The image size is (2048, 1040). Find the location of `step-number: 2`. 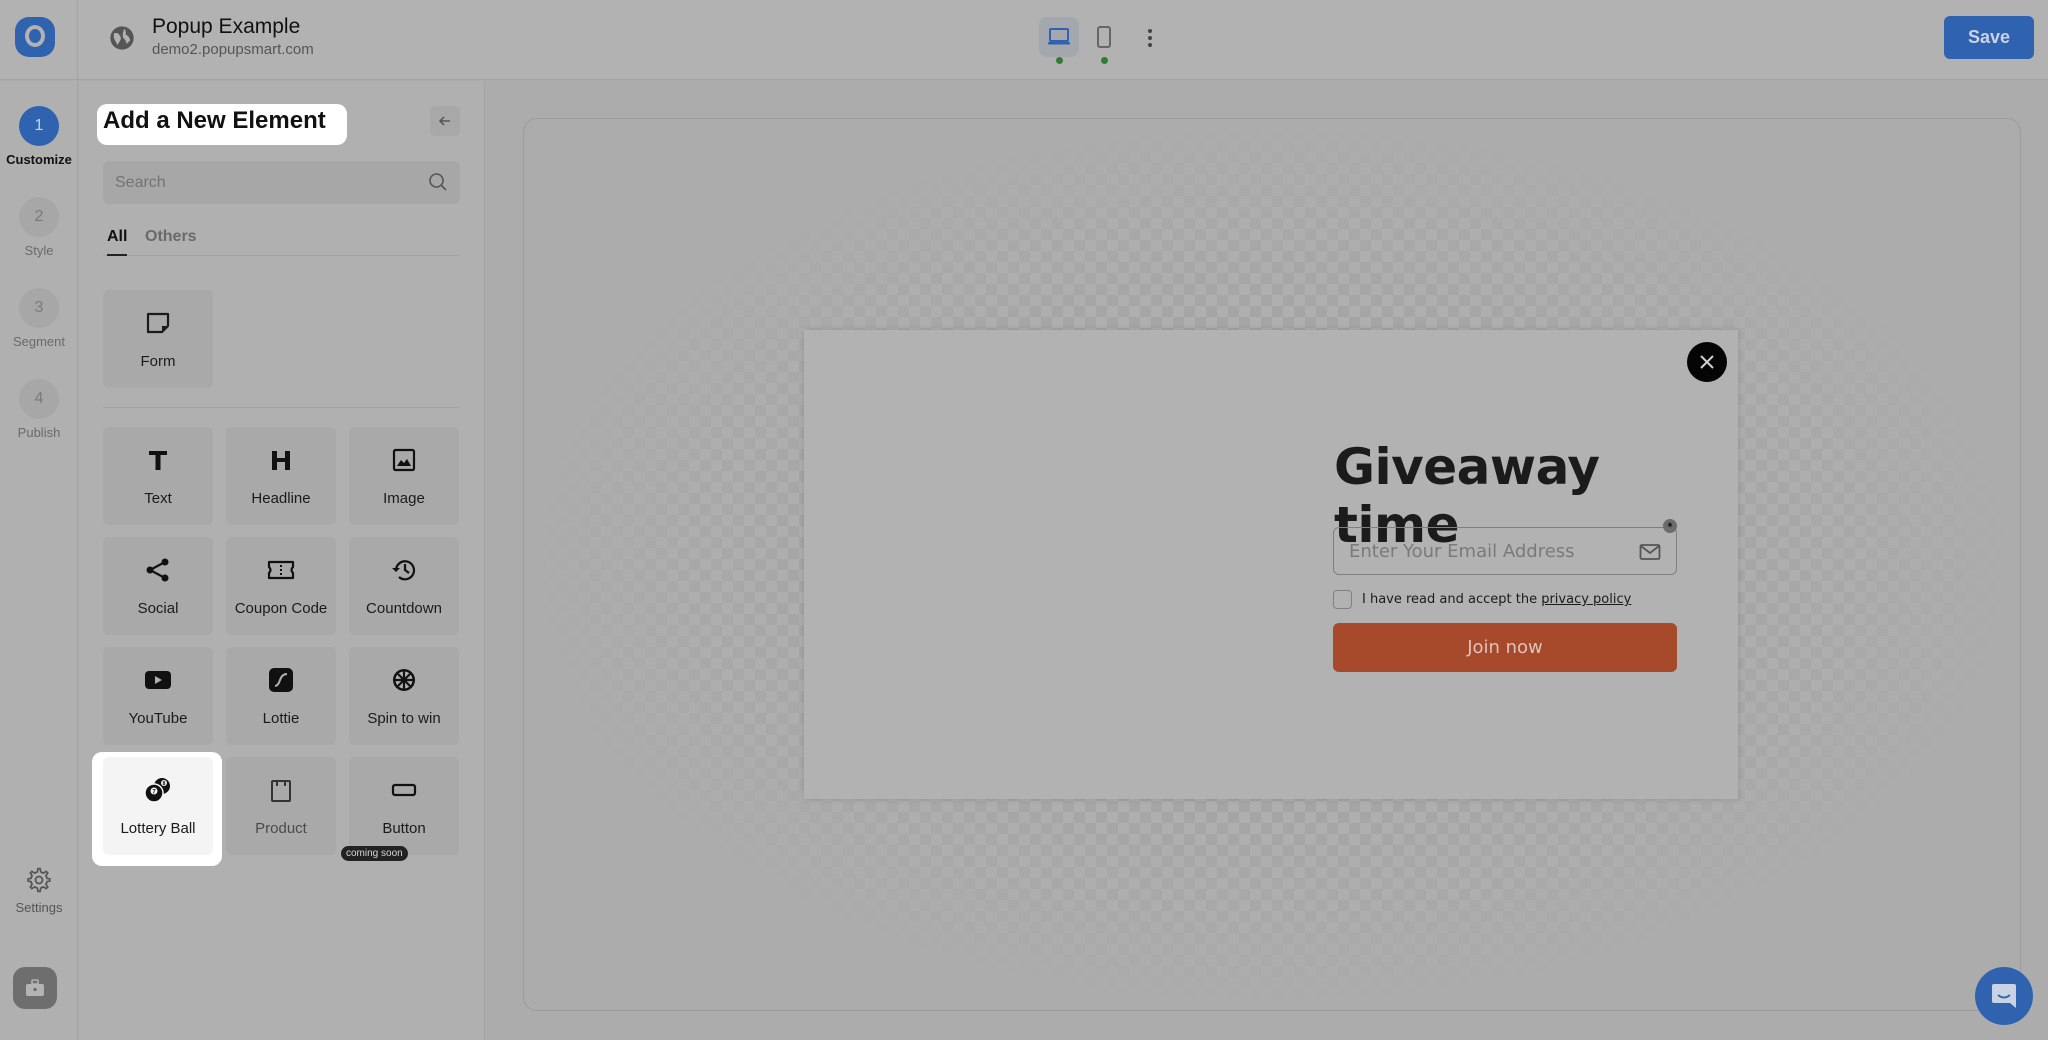

step-number: 2 is located at coordinates (39, 217).